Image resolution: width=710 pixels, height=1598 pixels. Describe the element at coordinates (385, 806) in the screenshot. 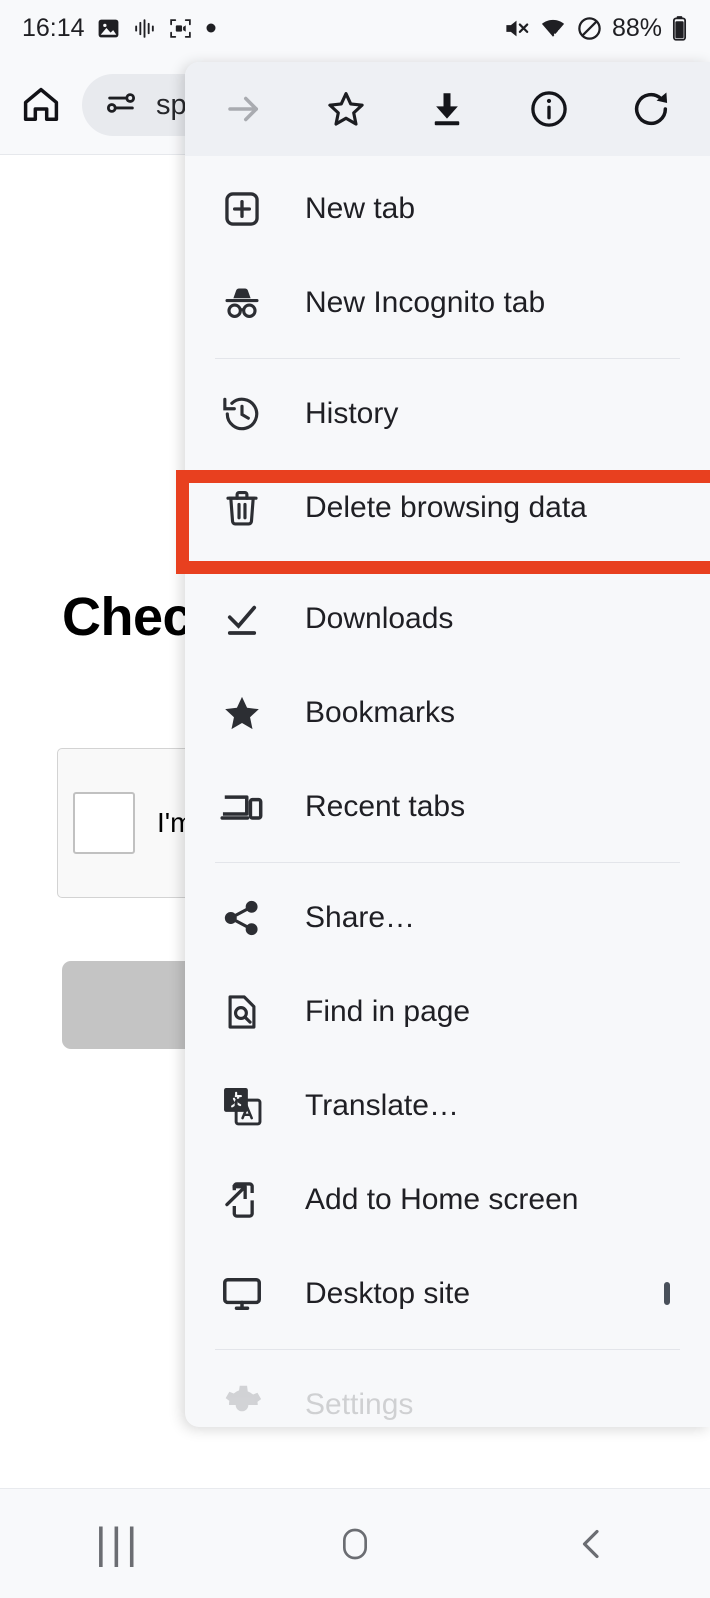

I see `menu-item-label: Recent tabs` at that location.